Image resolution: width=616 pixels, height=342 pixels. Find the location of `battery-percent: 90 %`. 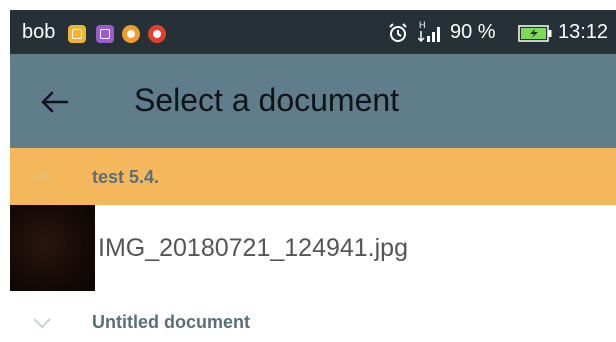

battery-percent: 90 % is located at coordinates (473, 32).